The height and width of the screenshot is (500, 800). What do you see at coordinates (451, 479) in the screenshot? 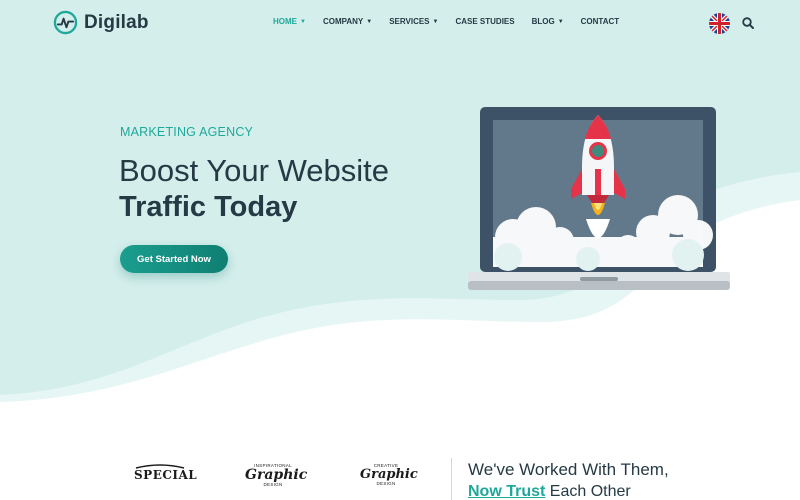
I see `section-divider` at bounding box center [451, 479].